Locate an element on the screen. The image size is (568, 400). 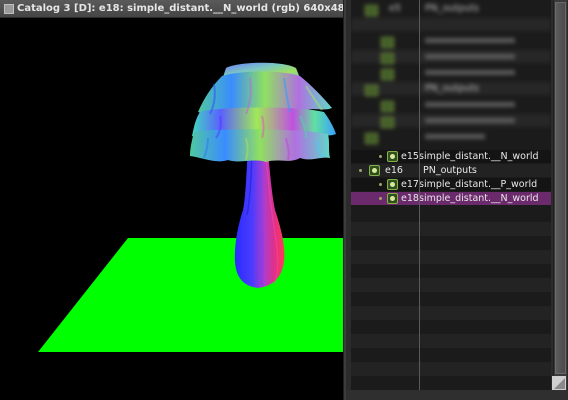
window-menu-icon is located at coordinates (9, 9).